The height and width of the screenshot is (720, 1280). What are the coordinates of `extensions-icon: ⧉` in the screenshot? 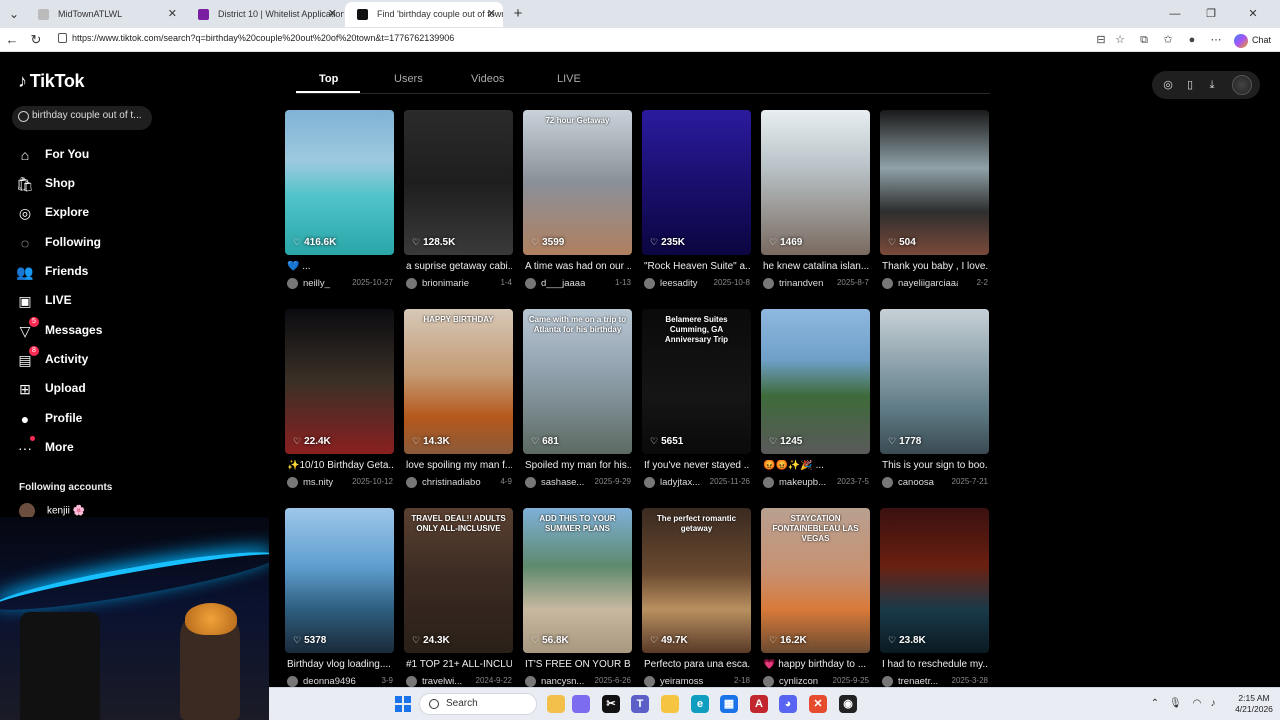 It's located at (1144, 40).